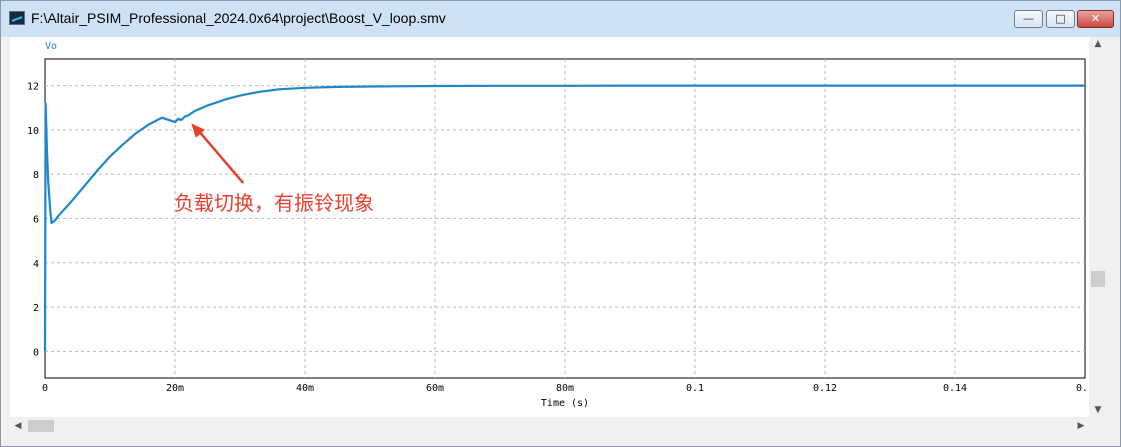 This screenshot has width=1121, height=447. Describe the element at coordinates (955, 388) in the screenshot. I see `x-tick-label: 0.14` at that location.